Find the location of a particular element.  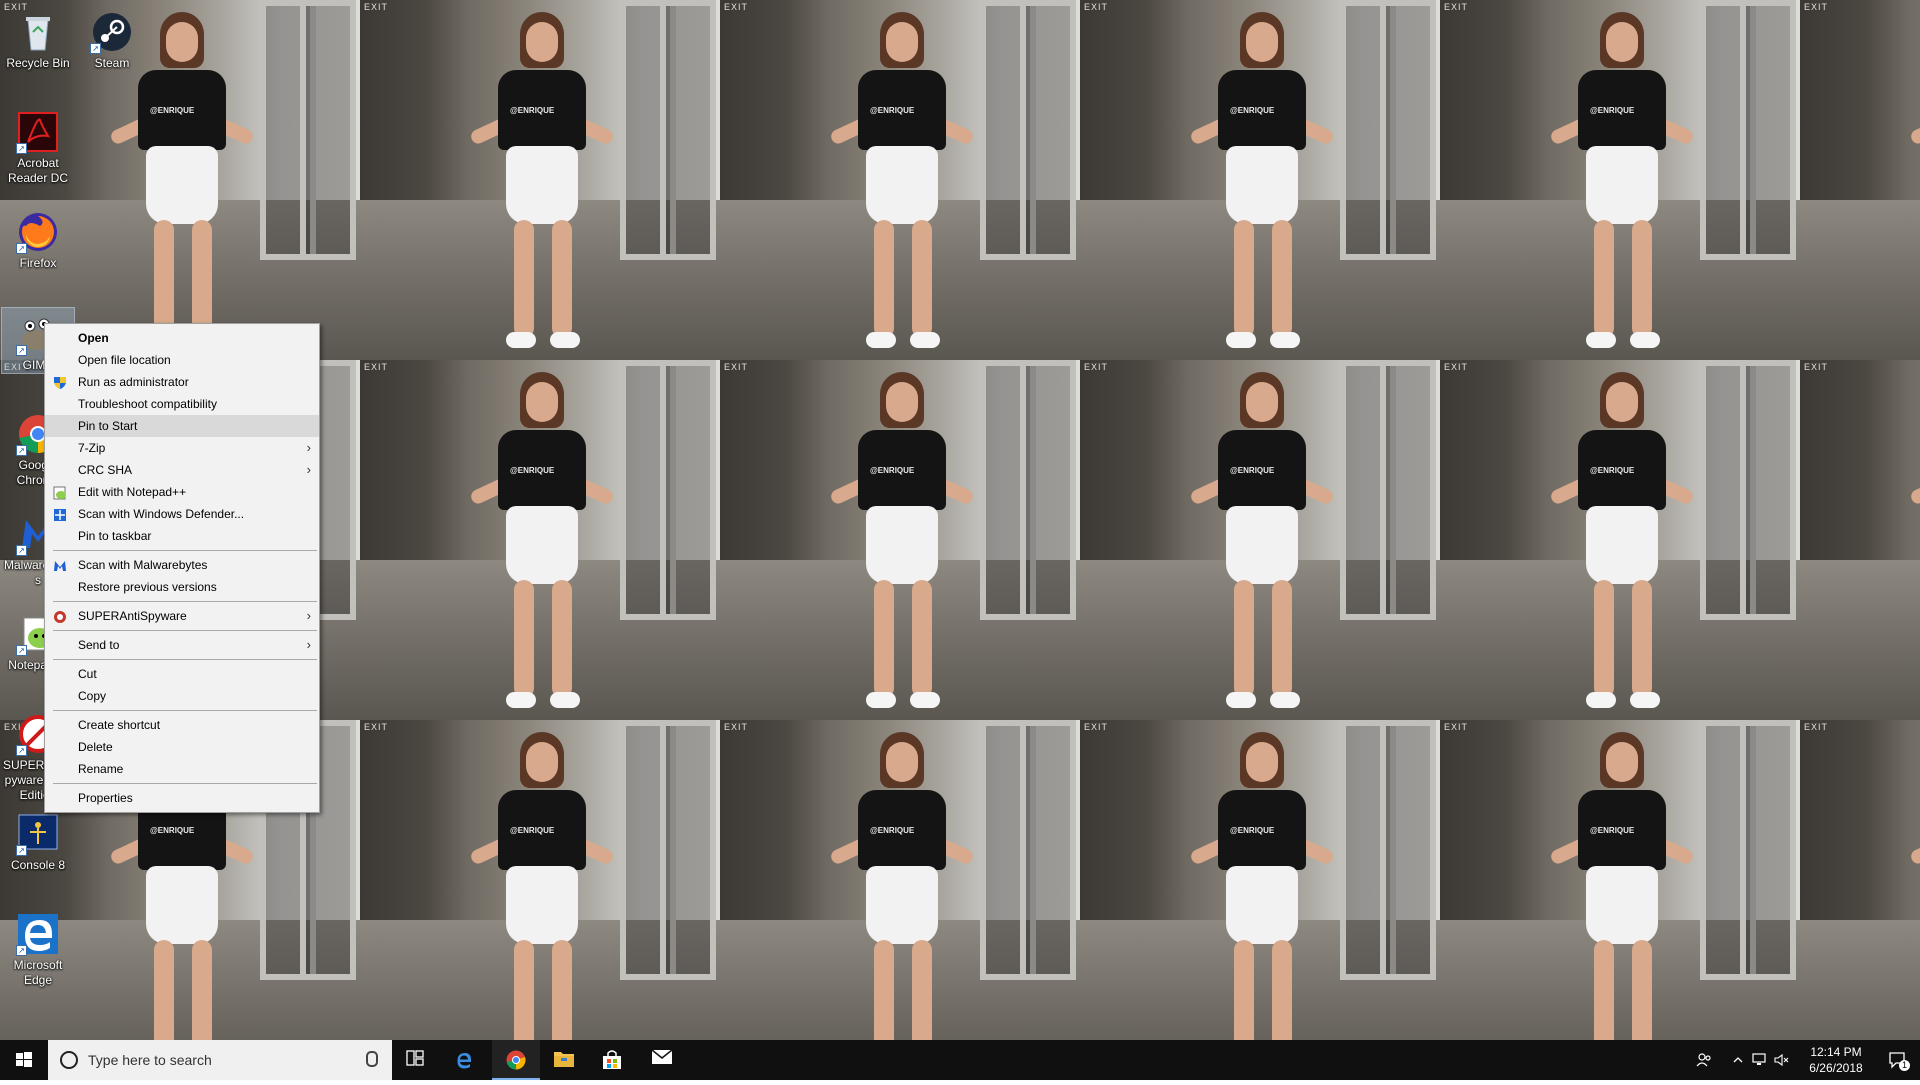

desktop-icon-edge: ↗ Microsoft Edge is located at coordinates (38, 948).